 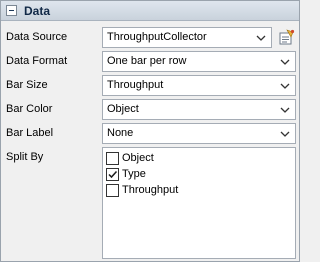 I want to click on bar-size-label: Bar Size, so click(x=27, y=85).